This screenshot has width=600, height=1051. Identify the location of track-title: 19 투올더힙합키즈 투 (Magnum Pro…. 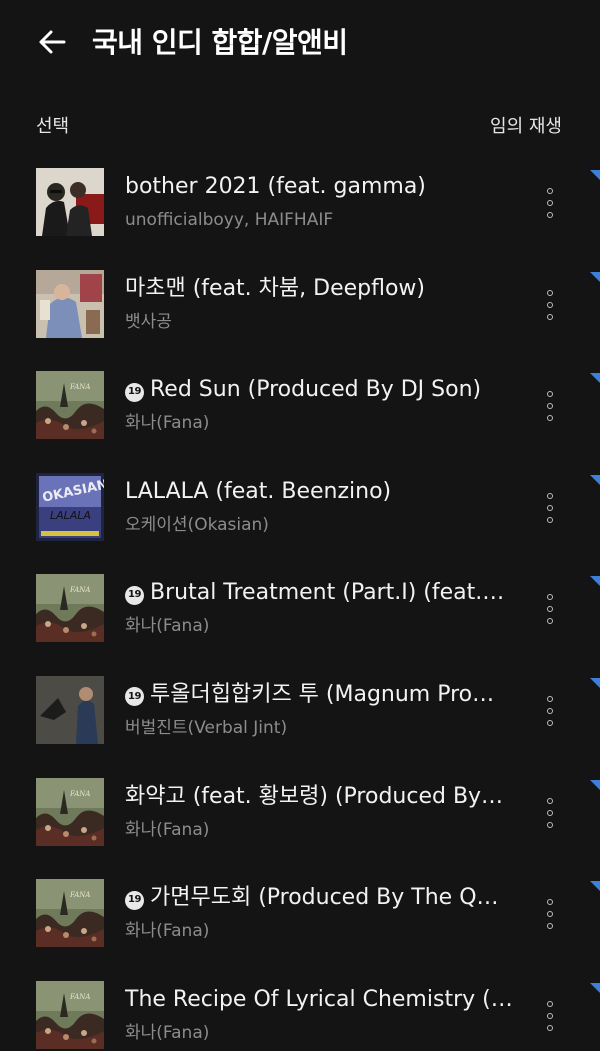
(320, 695).